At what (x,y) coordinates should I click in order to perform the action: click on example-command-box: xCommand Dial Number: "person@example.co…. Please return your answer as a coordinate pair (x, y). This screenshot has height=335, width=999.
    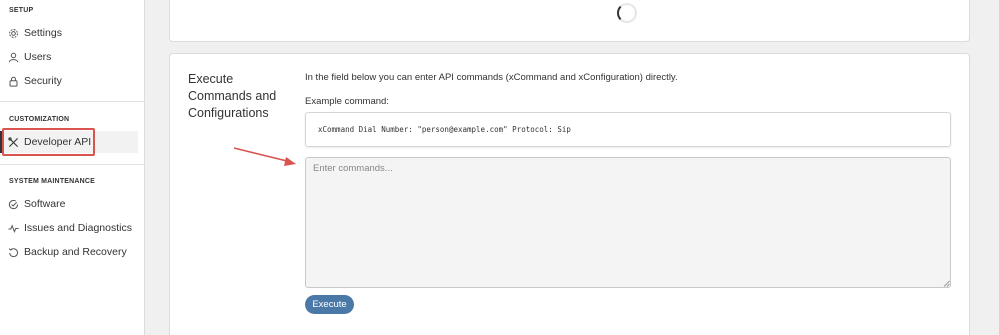
    Looking at the image, I should click on (628, 129).